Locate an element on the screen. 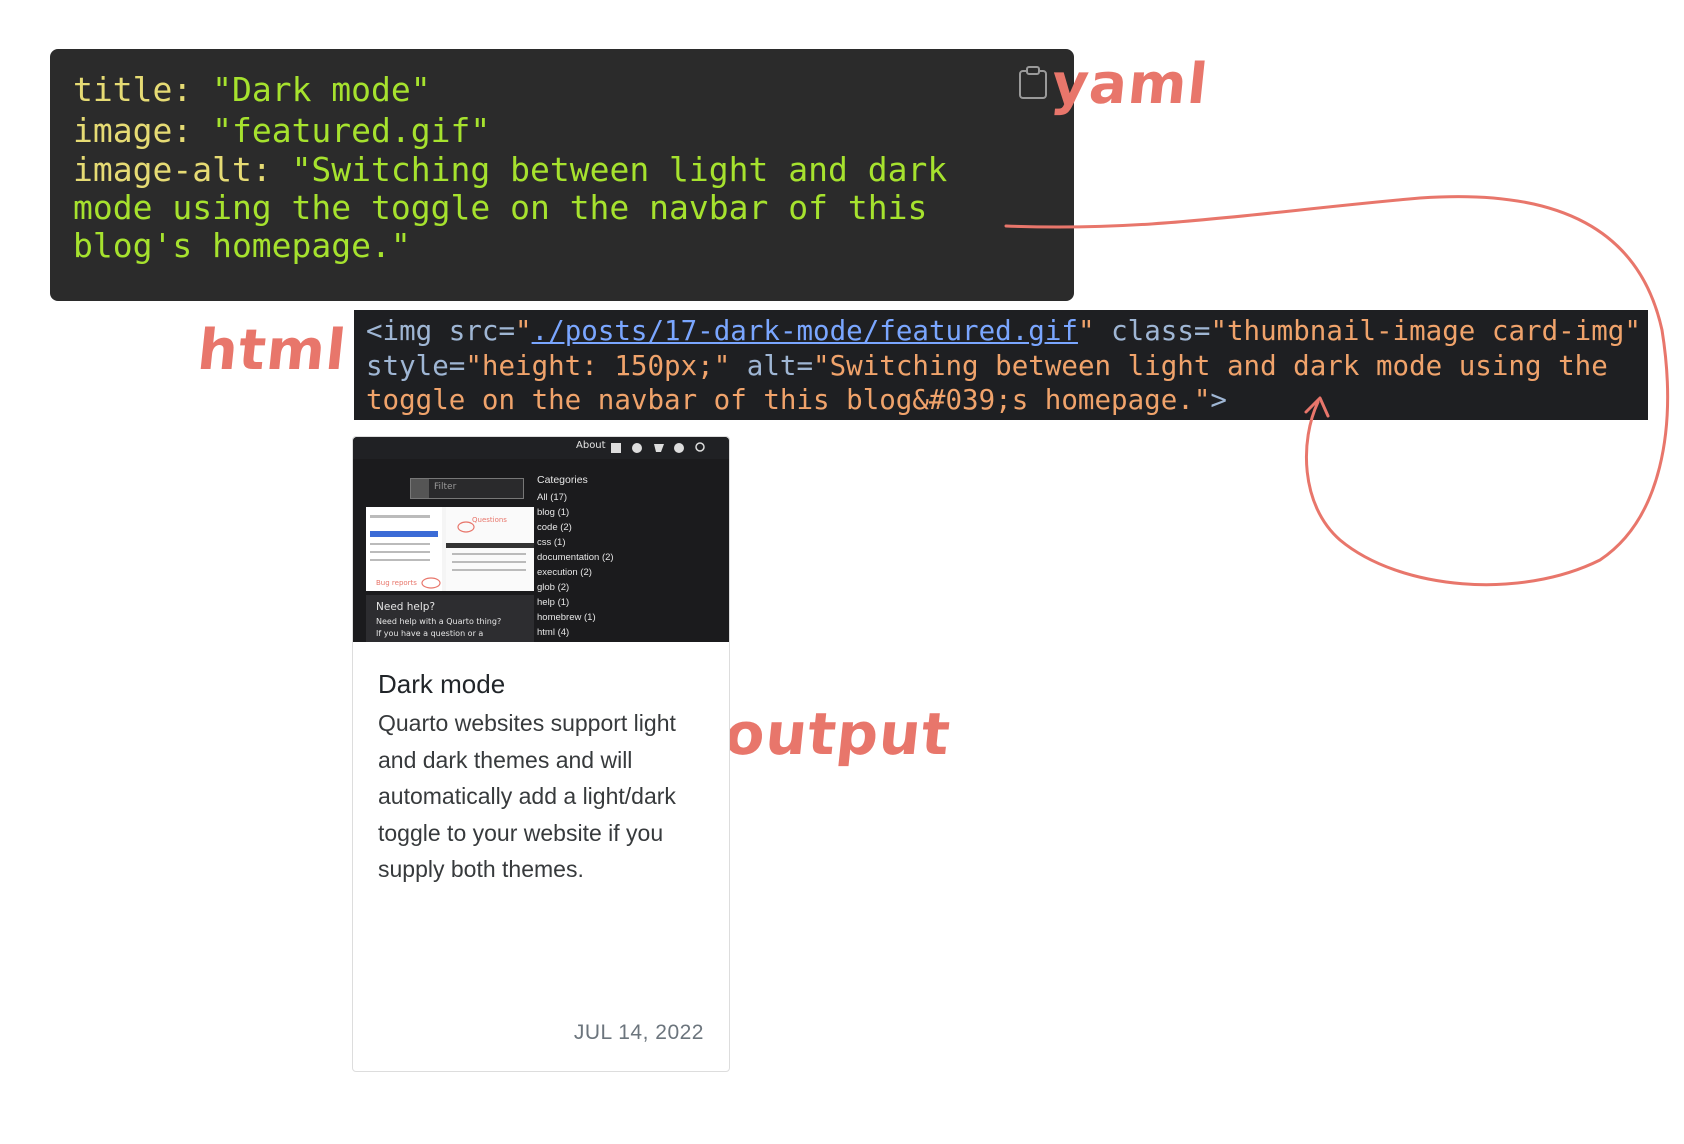  thumb-category-item: help (1) is located at coordinates (553, 602).